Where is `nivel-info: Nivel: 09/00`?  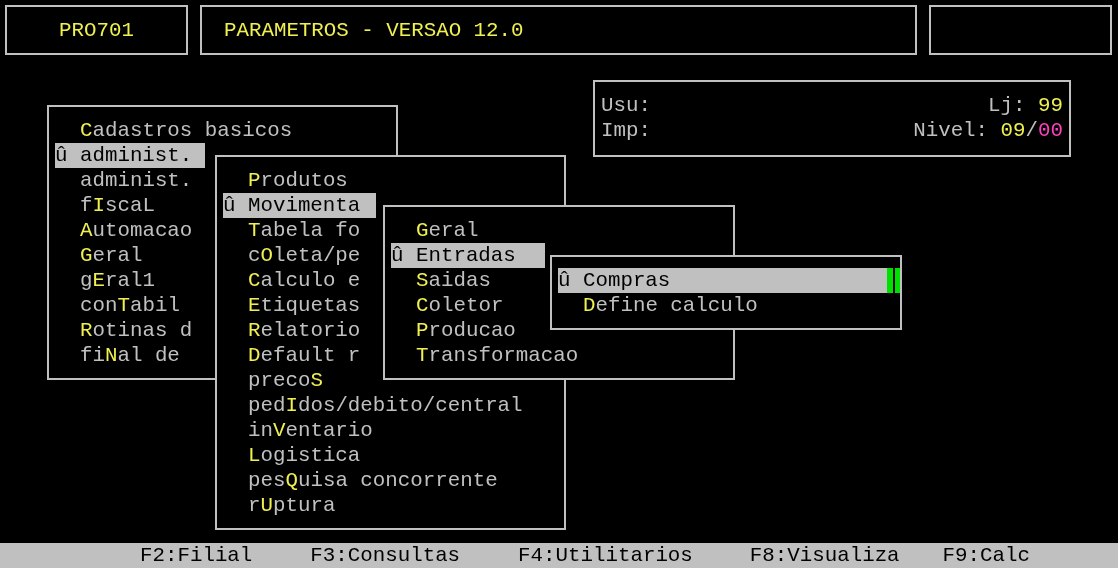 nivel-info: Nivel: 09/00 is located at coordinates (988, 130).